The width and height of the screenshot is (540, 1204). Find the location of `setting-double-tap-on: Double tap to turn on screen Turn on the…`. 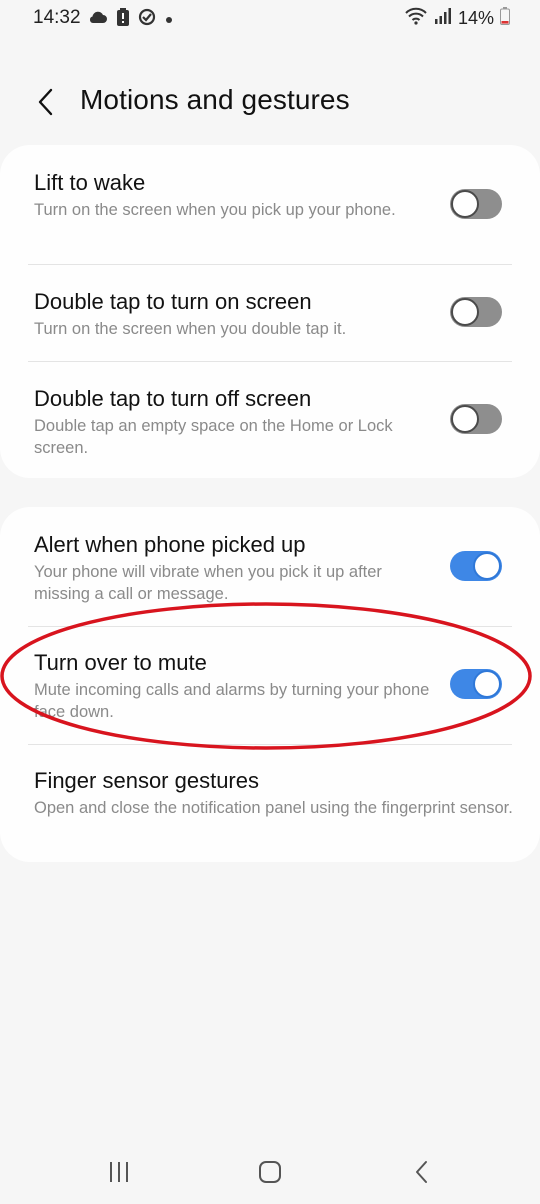

setting-double-tap-on: Double tap to turn on screen Turn on the… is located at coordinates (270, 313).